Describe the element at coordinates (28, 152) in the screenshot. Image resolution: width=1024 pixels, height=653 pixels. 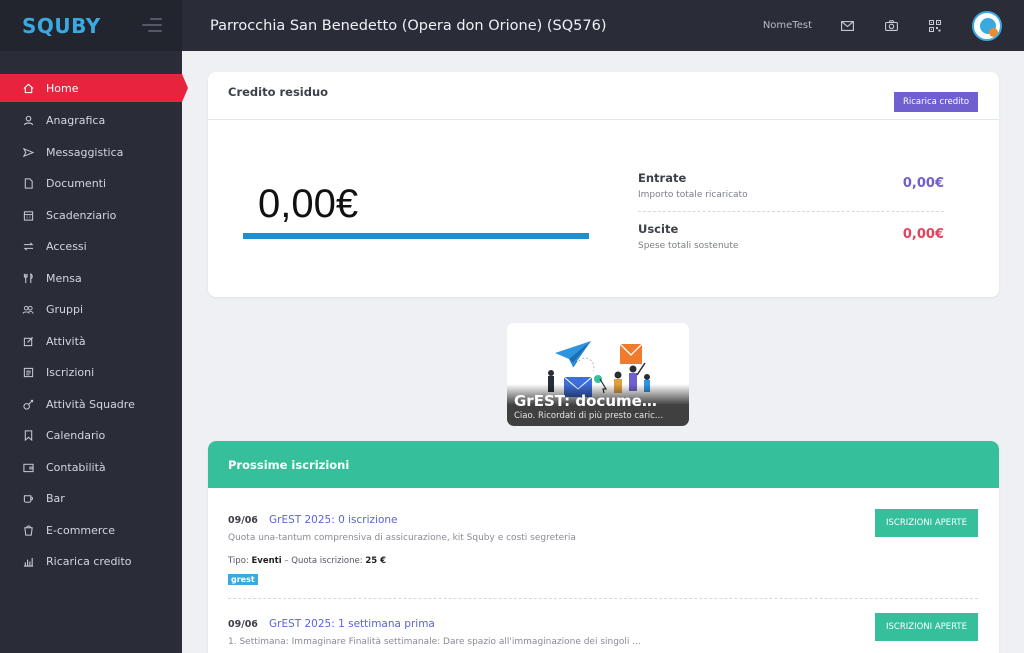
I see `send-icon` at that location.